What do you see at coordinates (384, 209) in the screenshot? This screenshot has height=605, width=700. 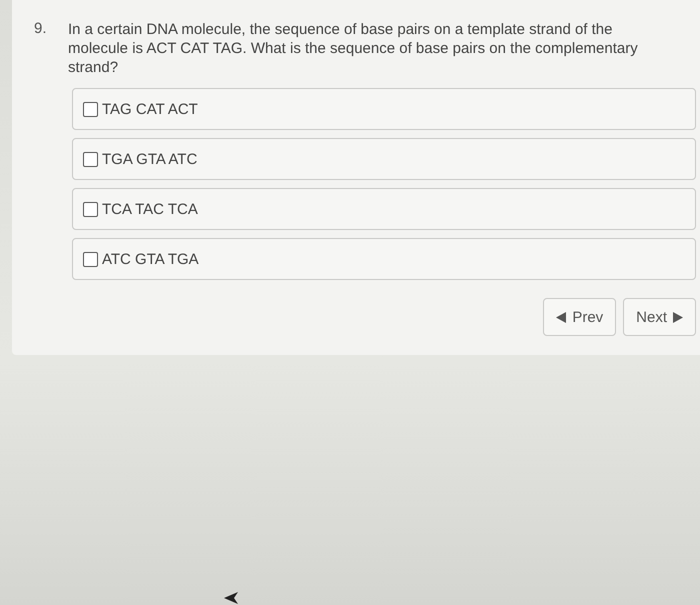 I see `answer-option: TCA TAC TCA` at bounding box center [384, 209].